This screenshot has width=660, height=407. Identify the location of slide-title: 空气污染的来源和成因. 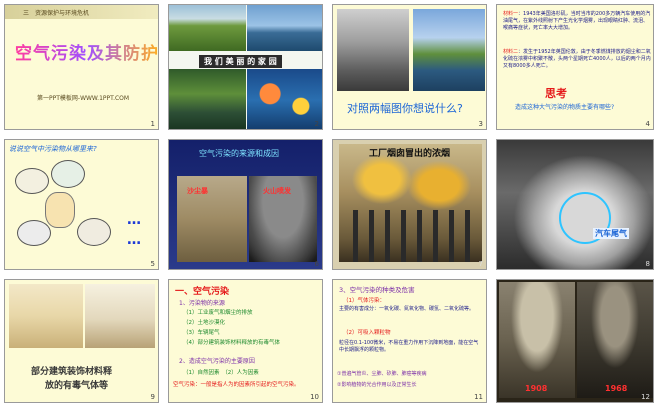
(239, 153).